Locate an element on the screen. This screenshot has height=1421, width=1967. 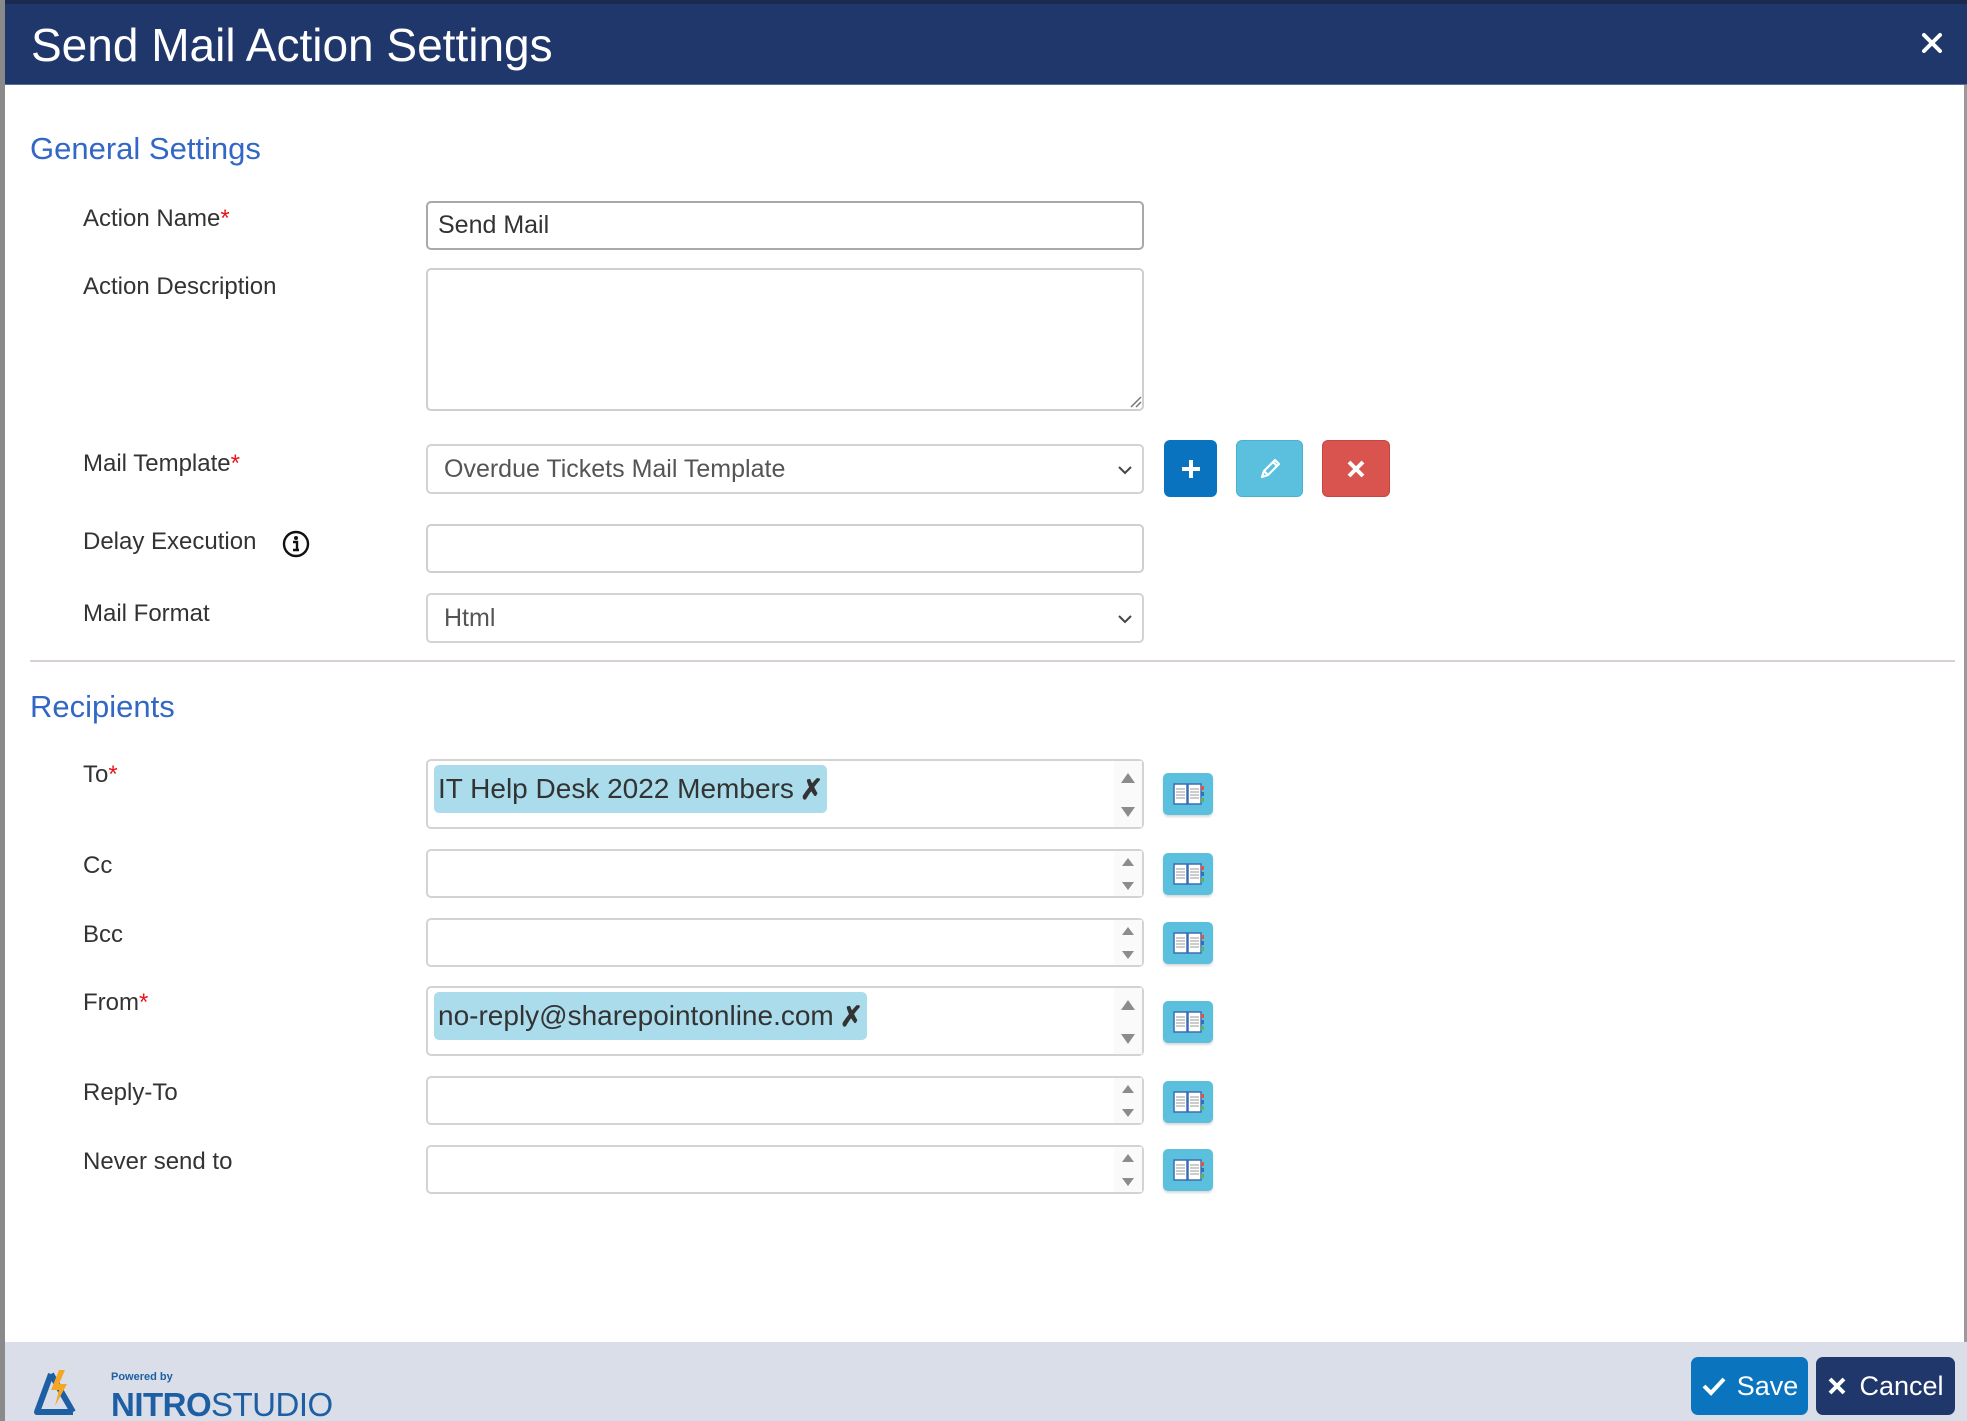
bcc-address-book-button is located at coordinates (1188, 943).